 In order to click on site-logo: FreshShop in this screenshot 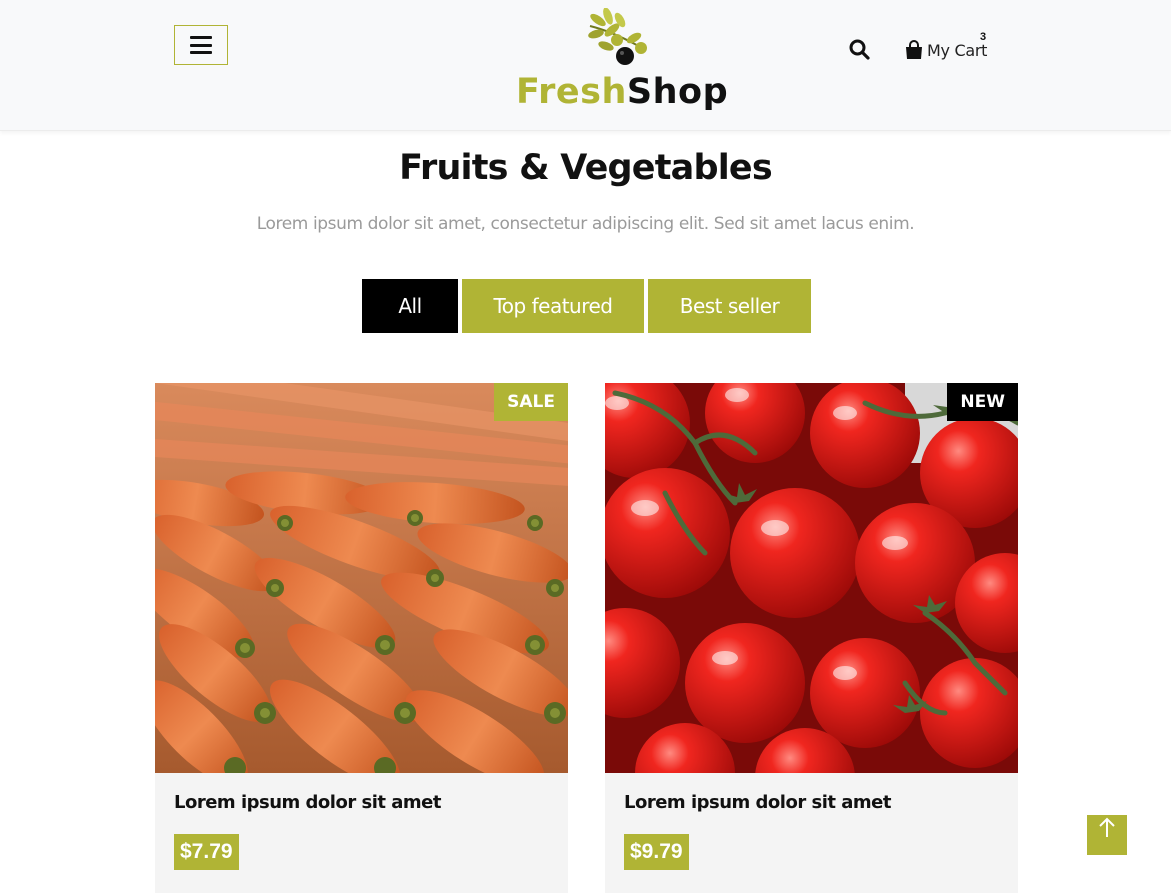, I will do `click(620, 63)`.